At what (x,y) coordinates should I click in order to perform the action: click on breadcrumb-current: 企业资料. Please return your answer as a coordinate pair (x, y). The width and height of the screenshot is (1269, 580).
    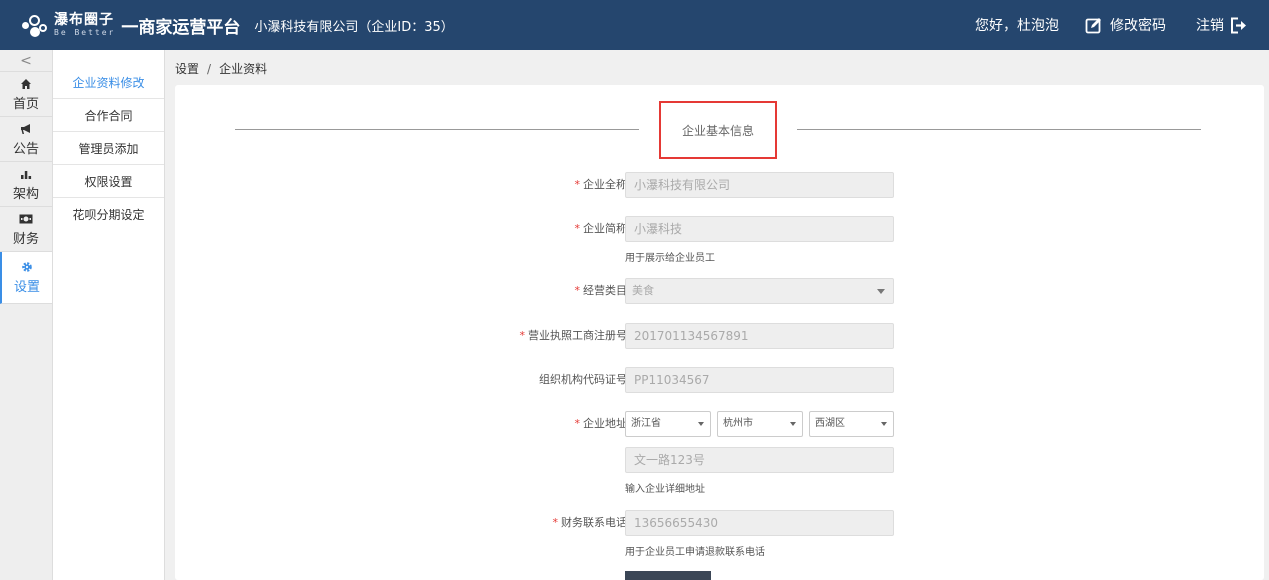
    Looking at the image, I should click on (243, 69).